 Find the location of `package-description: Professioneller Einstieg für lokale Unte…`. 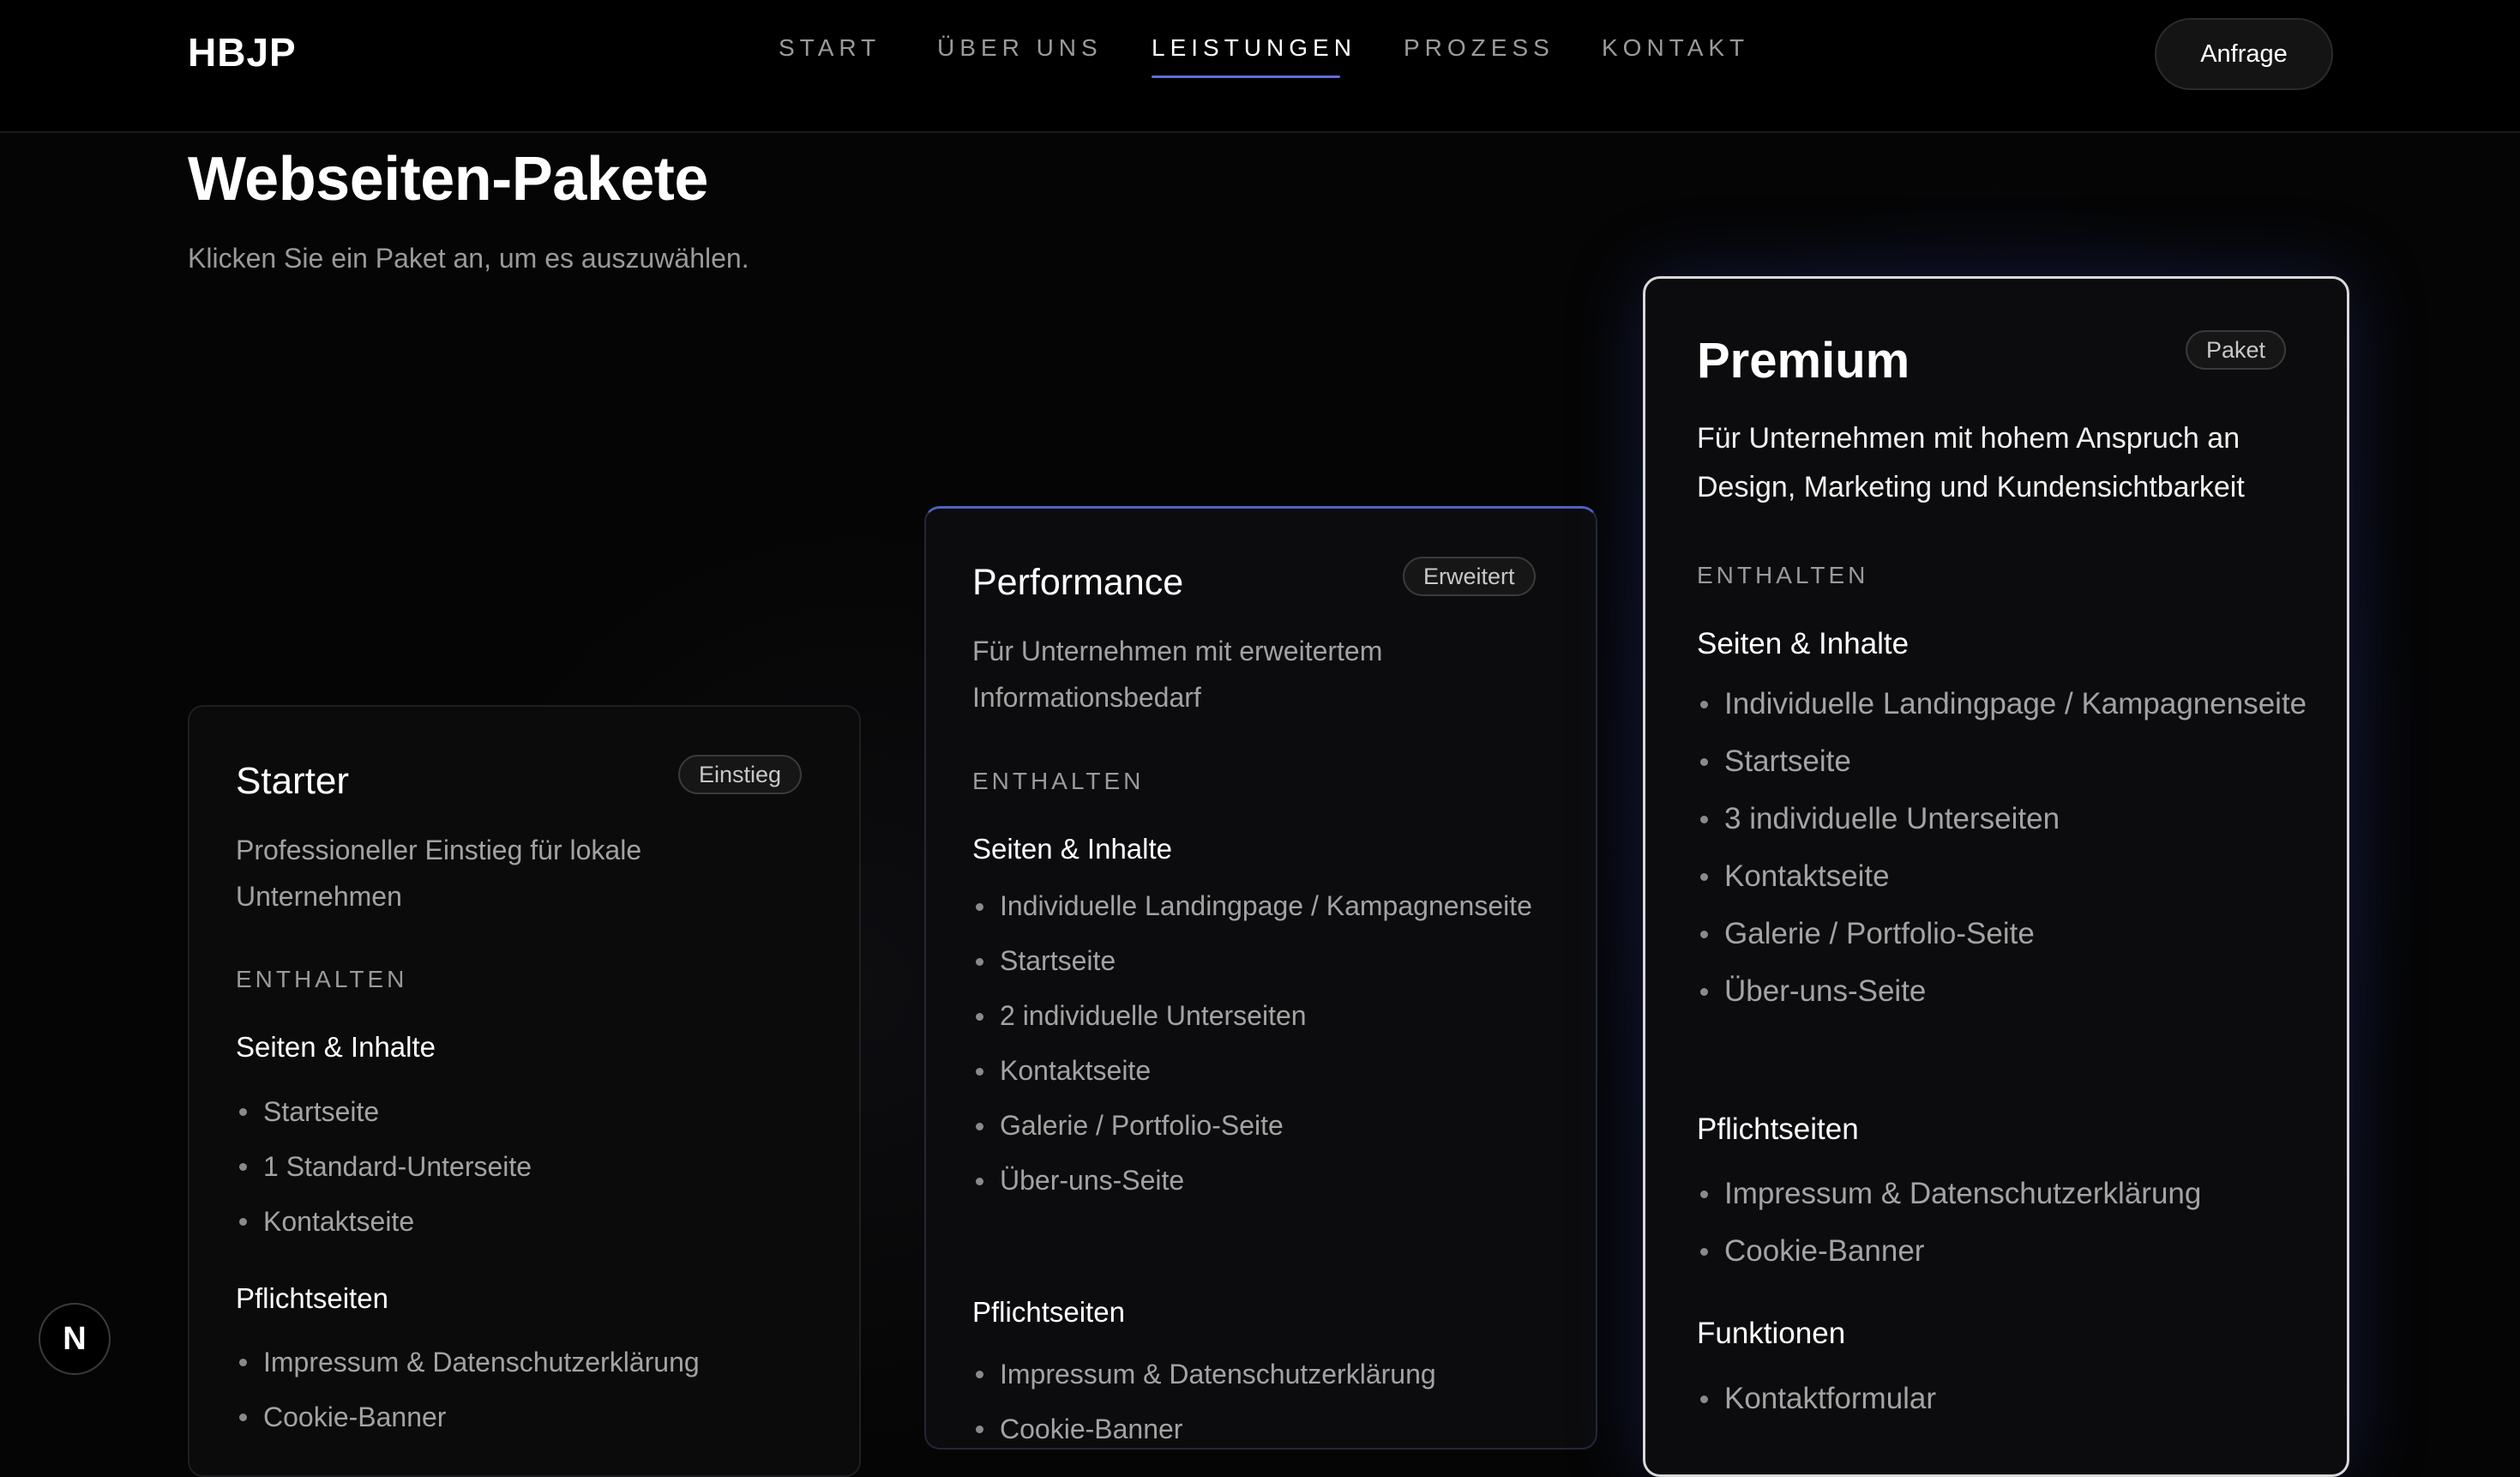

package-description: Professioneller Einstieg für lokale Unte… is located at coordinates (439, 873).